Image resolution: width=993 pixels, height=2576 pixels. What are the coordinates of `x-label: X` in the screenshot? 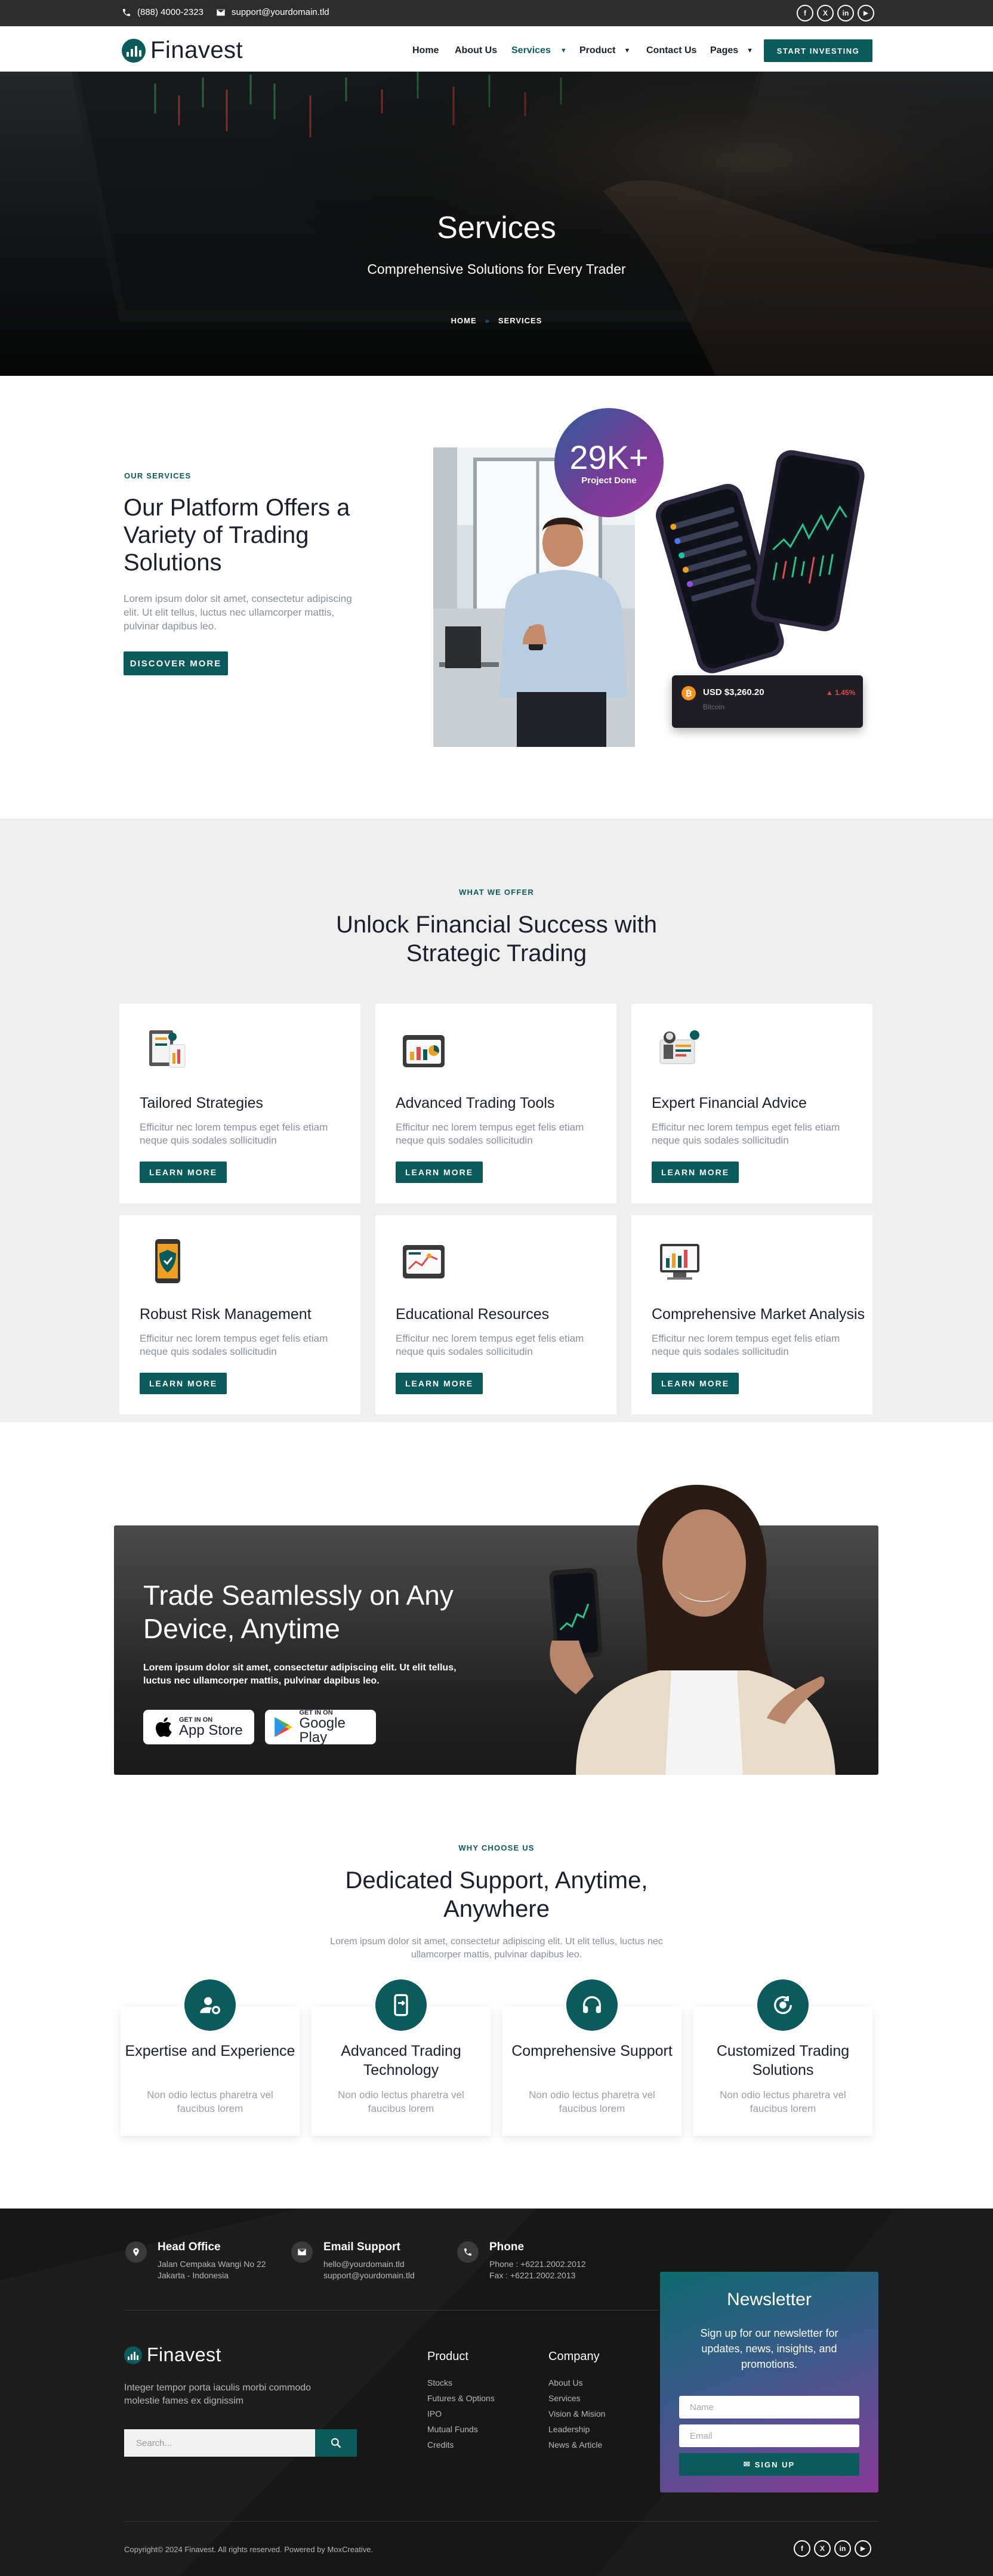 It's located at (825, 13).